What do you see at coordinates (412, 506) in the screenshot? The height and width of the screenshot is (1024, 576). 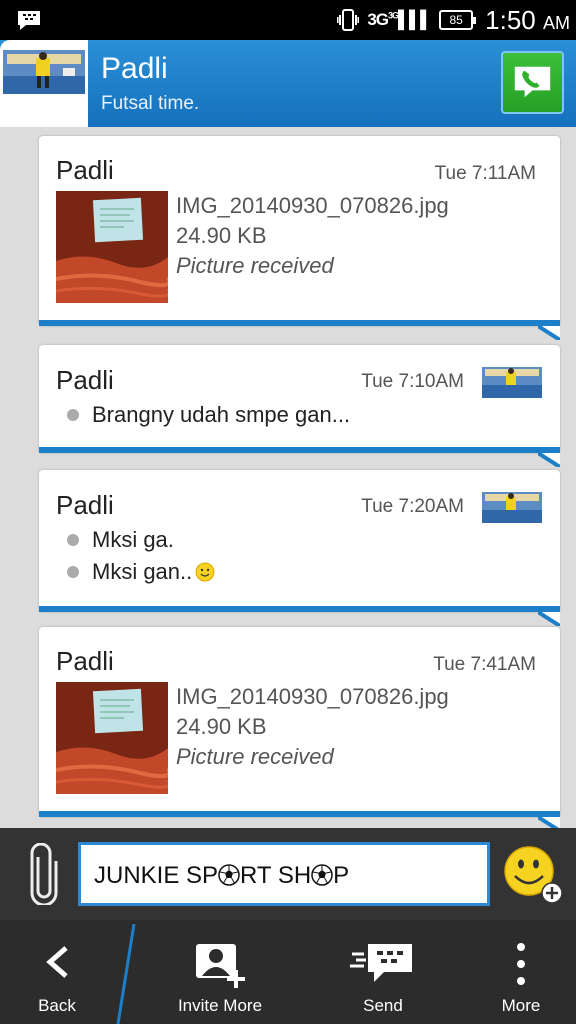 I see `message-time: Tue 7:20AM` at bounding box center [412, 506].